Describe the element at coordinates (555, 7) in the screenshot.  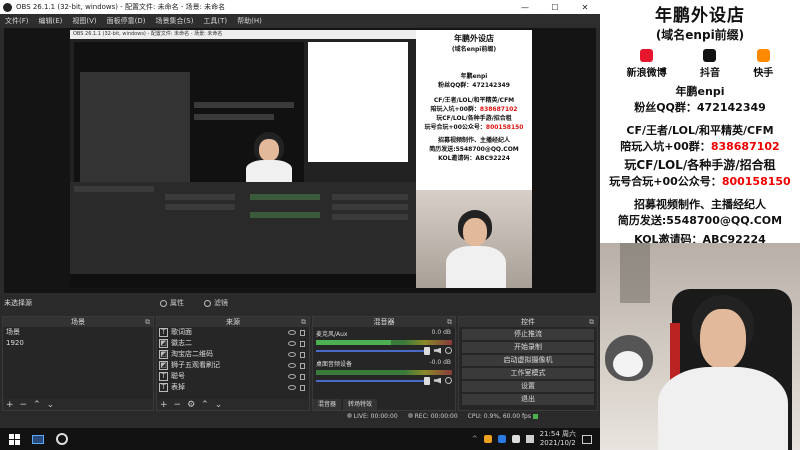
I see `maximize-button: ☐` at that location.